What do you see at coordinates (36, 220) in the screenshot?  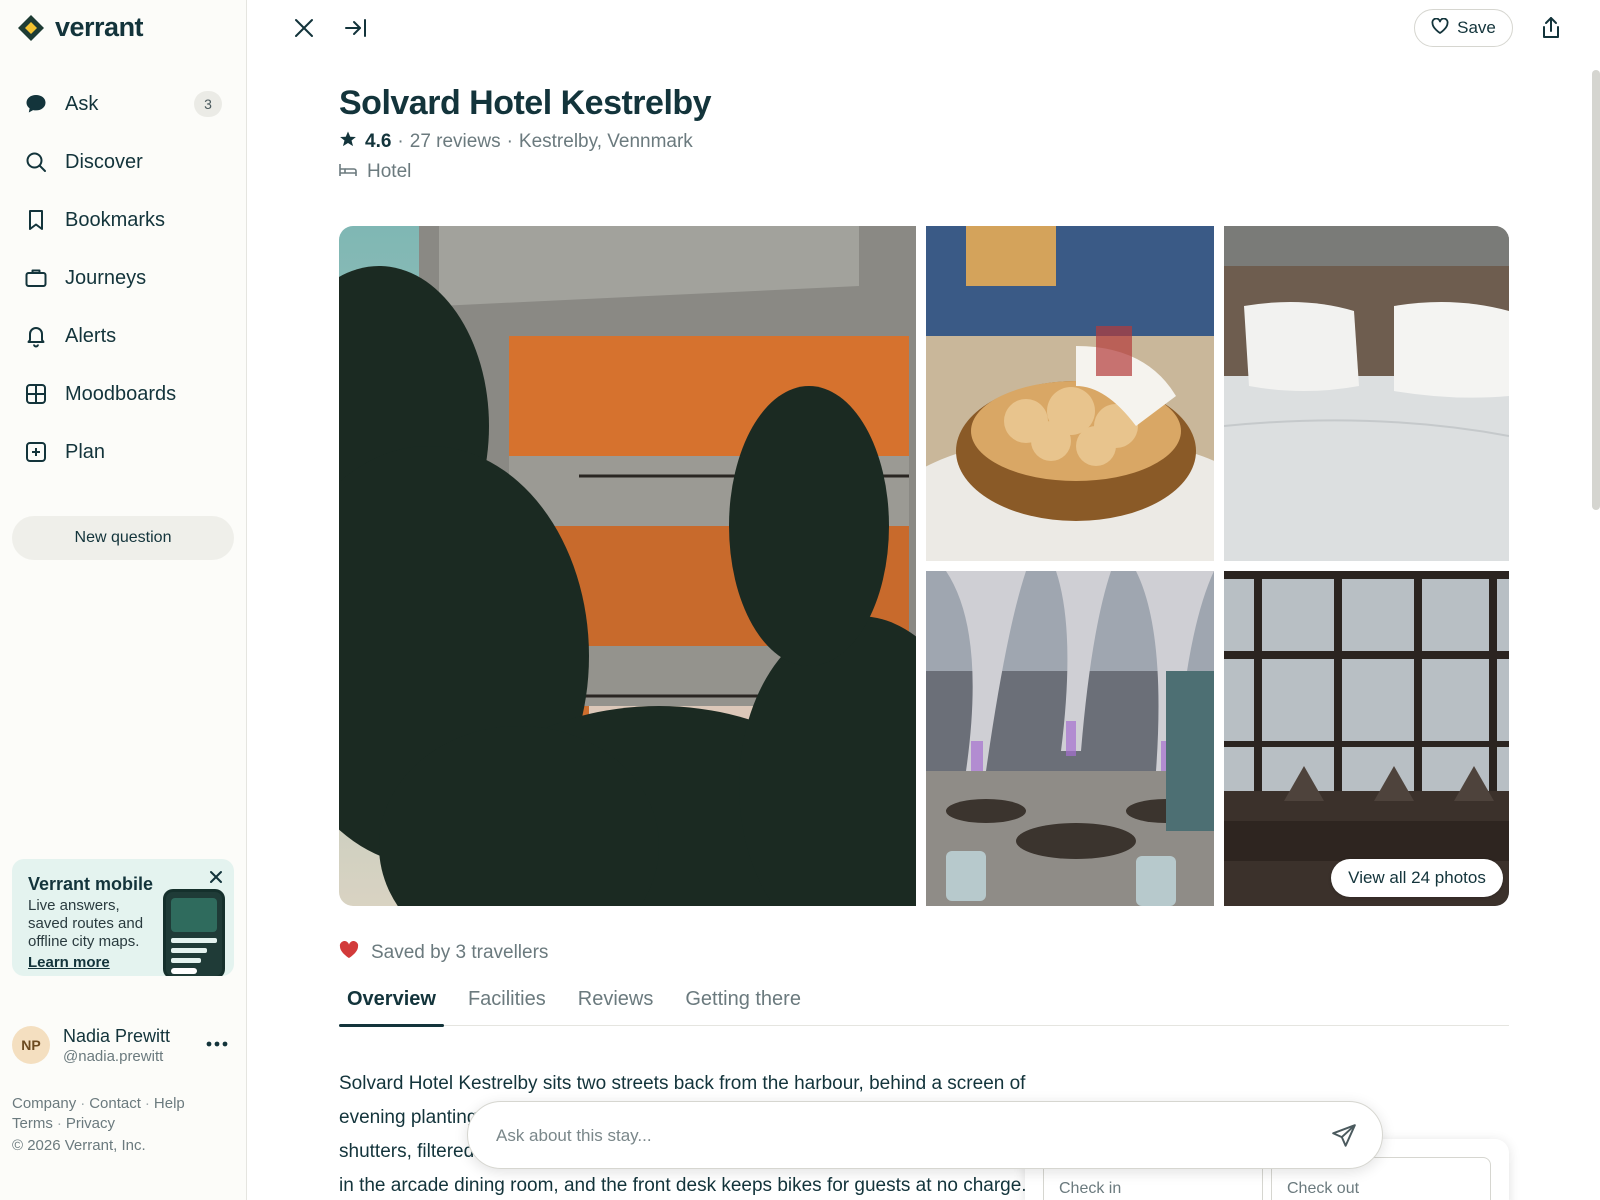 I see `bookmark-icon` at bounding box center [36, 220].